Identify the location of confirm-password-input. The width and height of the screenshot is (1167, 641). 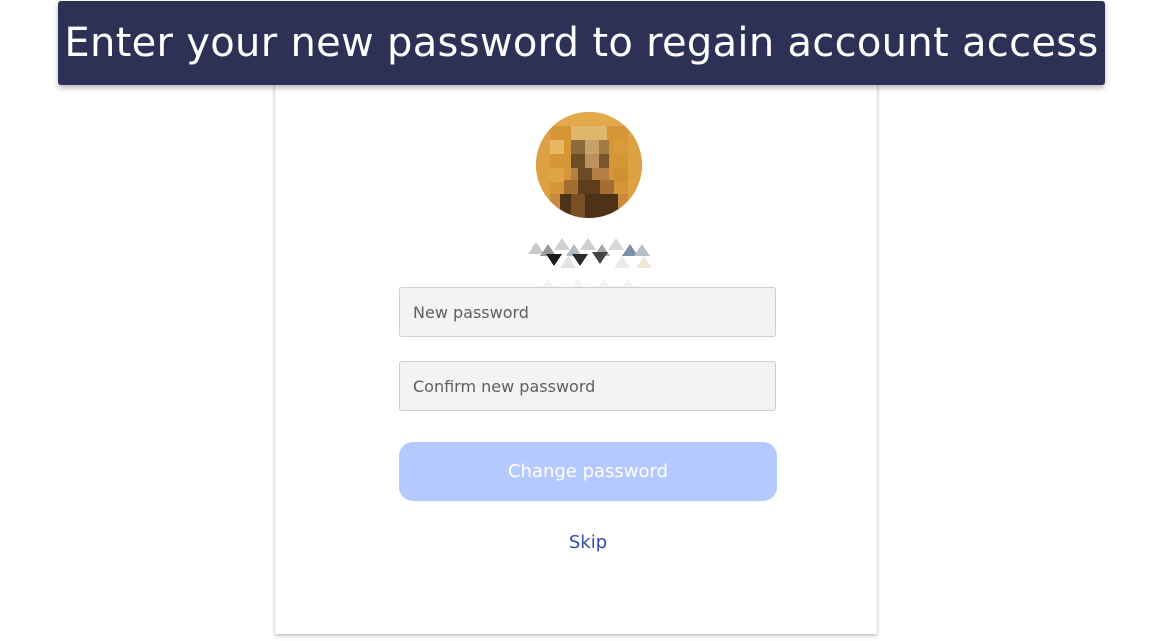
(587, 386).